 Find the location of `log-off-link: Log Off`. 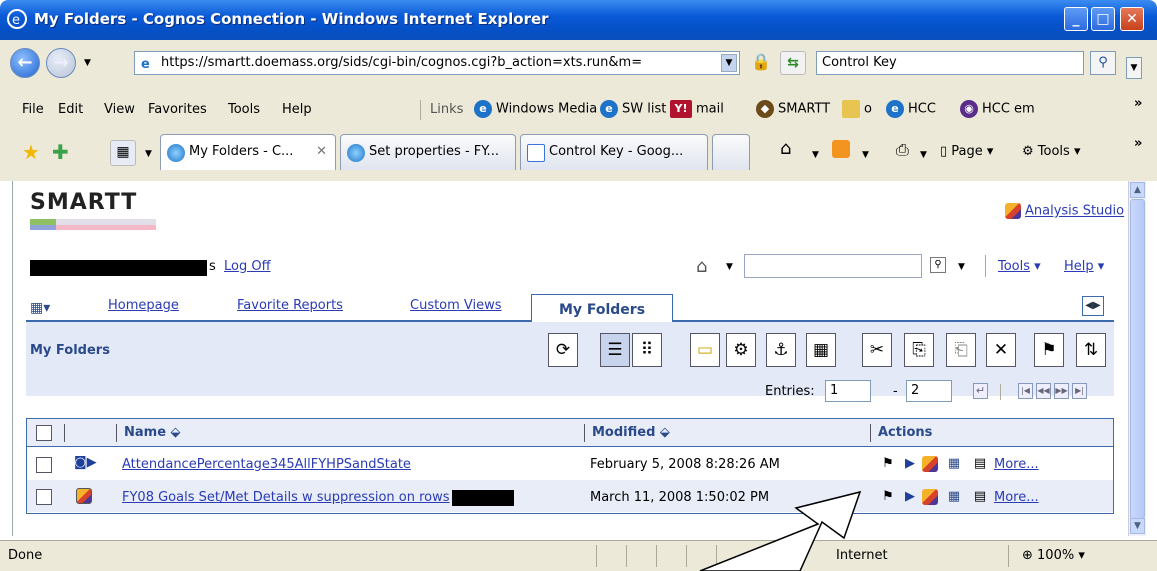

log-off-link: Log Off is located at coordinates (247, 266).